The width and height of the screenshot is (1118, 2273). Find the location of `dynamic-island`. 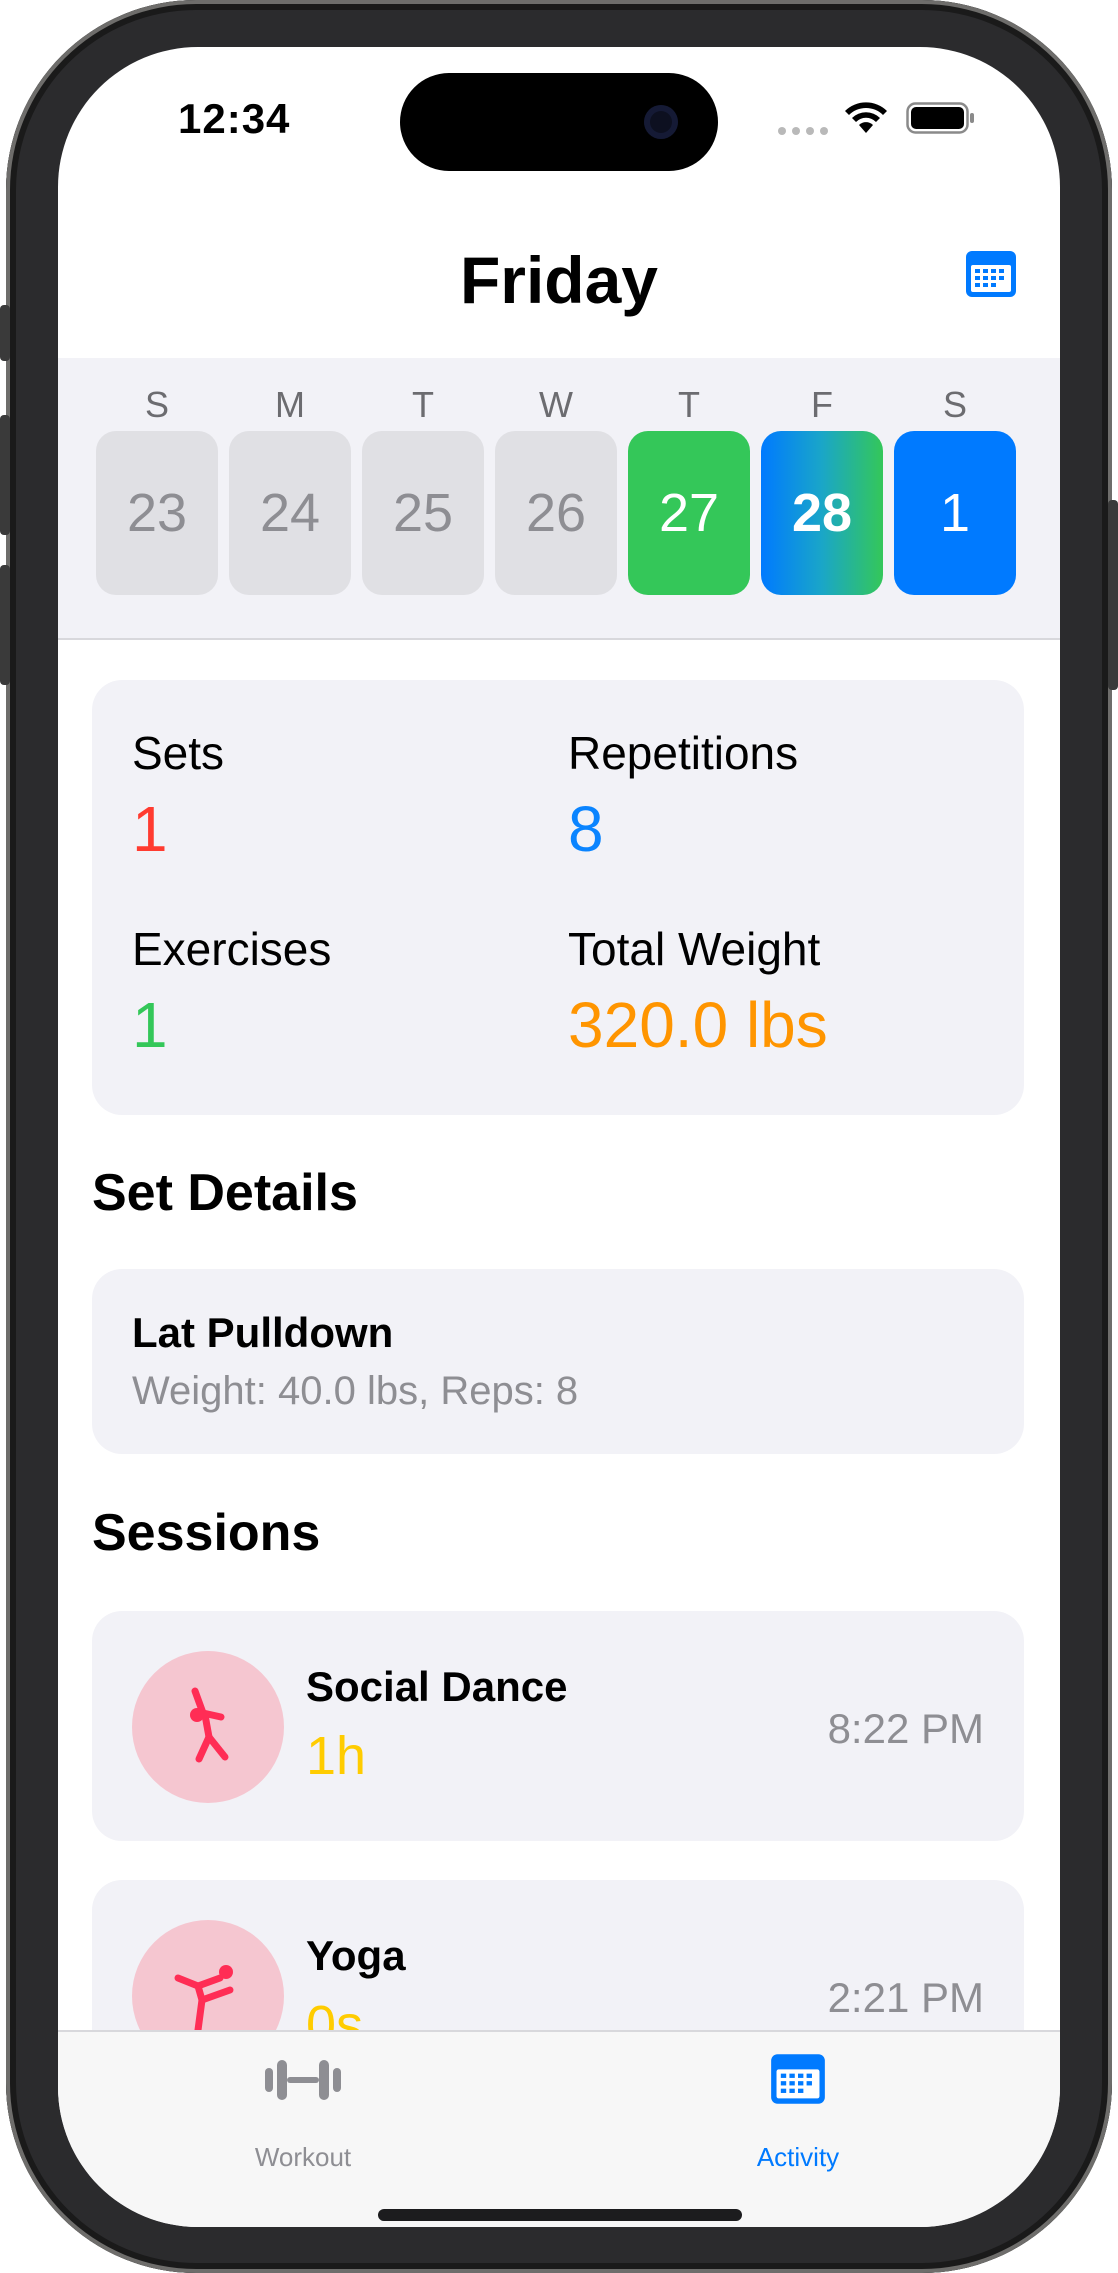

dynamic-island is located at coordinates (559, 122).